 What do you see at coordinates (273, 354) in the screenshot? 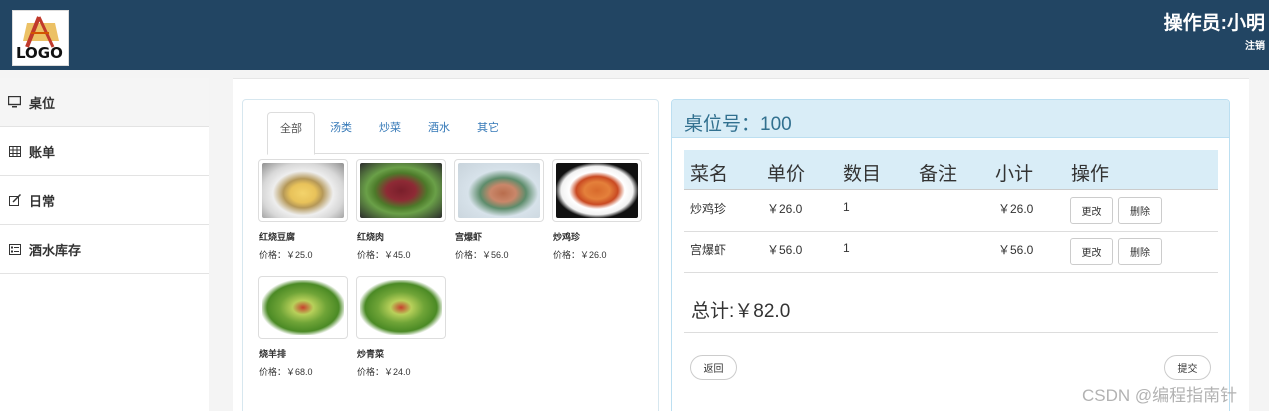
I see `dish-name: 烧羊排` at bounding box center [273, 354].